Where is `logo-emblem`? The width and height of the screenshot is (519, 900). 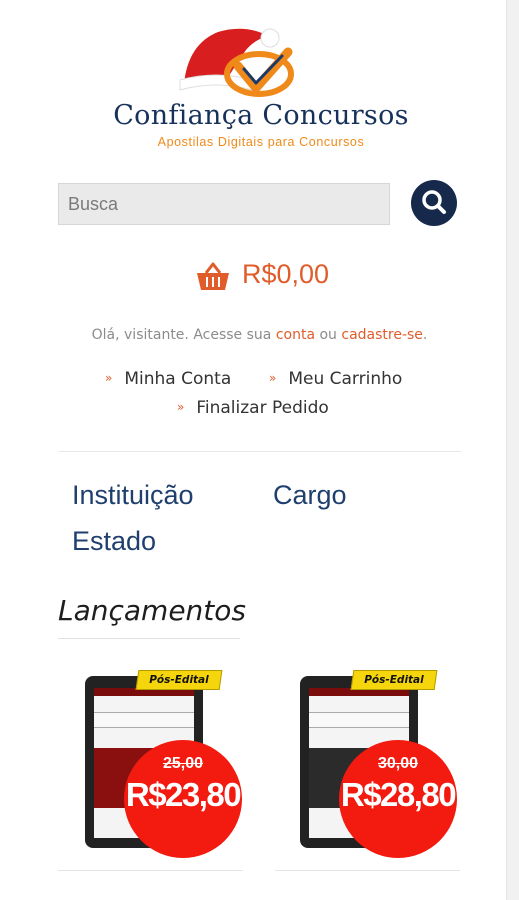 logo-emblem is located at coordinates (236, 62).